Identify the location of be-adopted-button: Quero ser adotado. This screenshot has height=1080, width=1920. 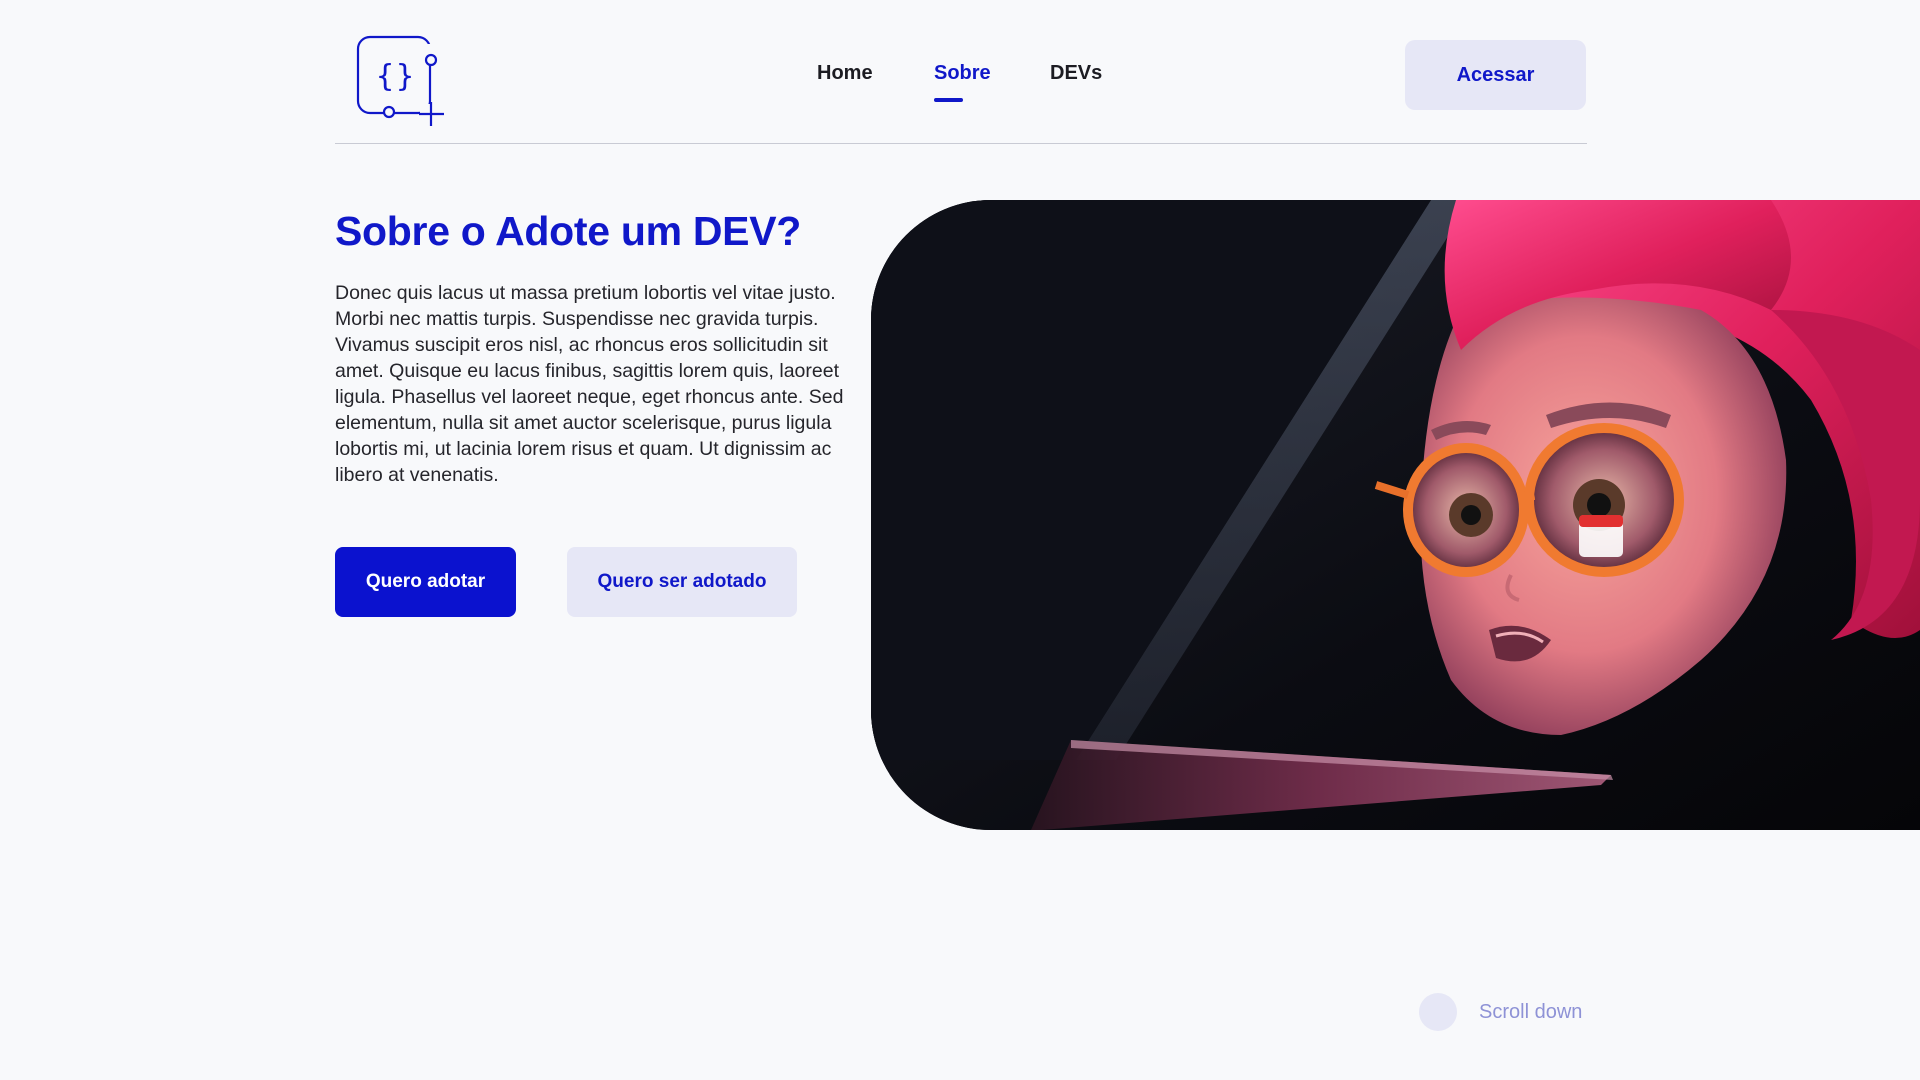
(682, 582).